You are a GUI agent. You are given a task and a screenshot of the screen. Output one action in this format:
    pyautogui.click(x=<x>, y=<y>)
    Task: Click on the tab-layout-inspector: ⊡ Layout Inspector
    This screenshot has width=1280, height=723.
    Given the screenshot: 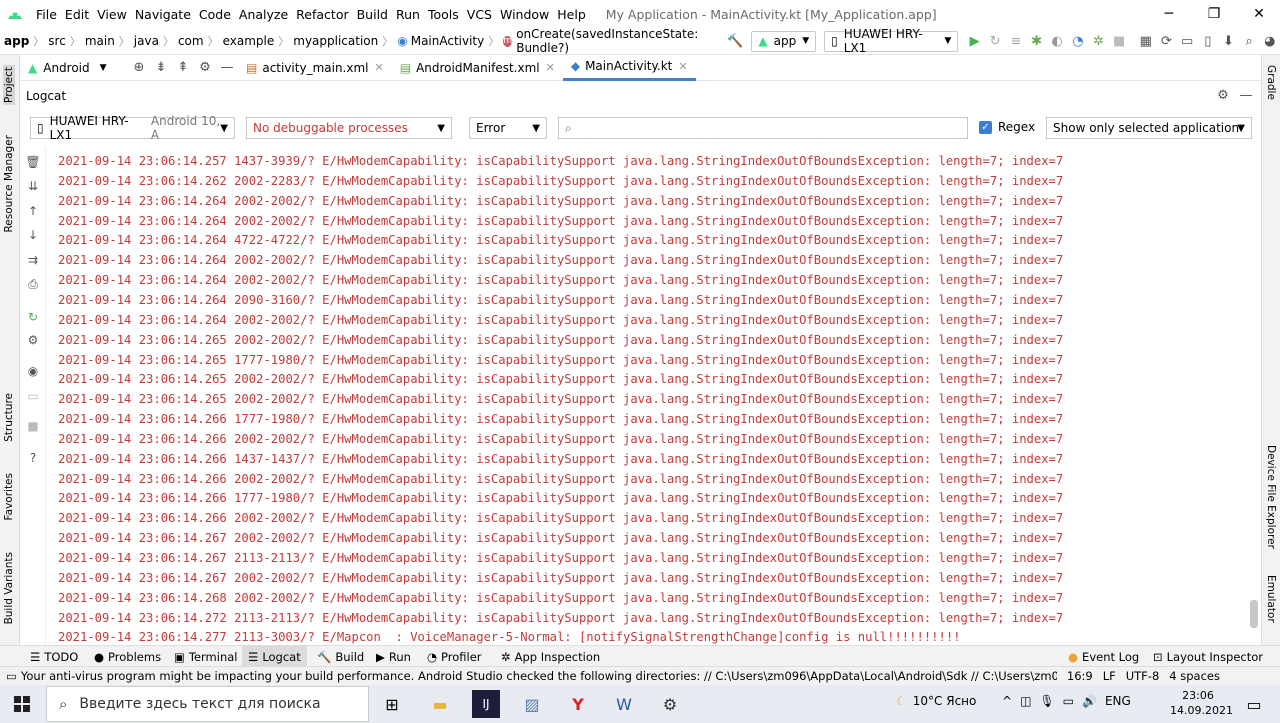 What is the action you would take?
    pyautogui.click(x=1208, y=656)
    